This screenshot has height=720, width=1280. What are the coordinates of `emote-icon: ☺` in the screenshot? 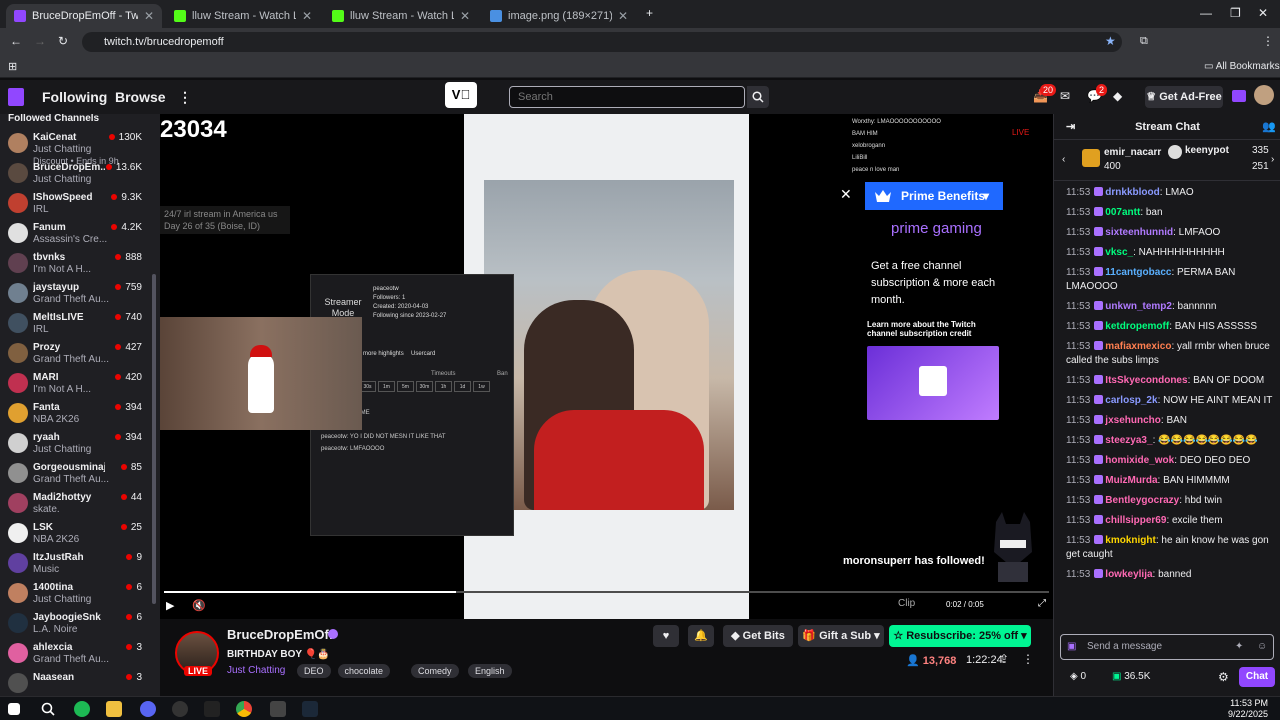 It's located at (1262, 647).